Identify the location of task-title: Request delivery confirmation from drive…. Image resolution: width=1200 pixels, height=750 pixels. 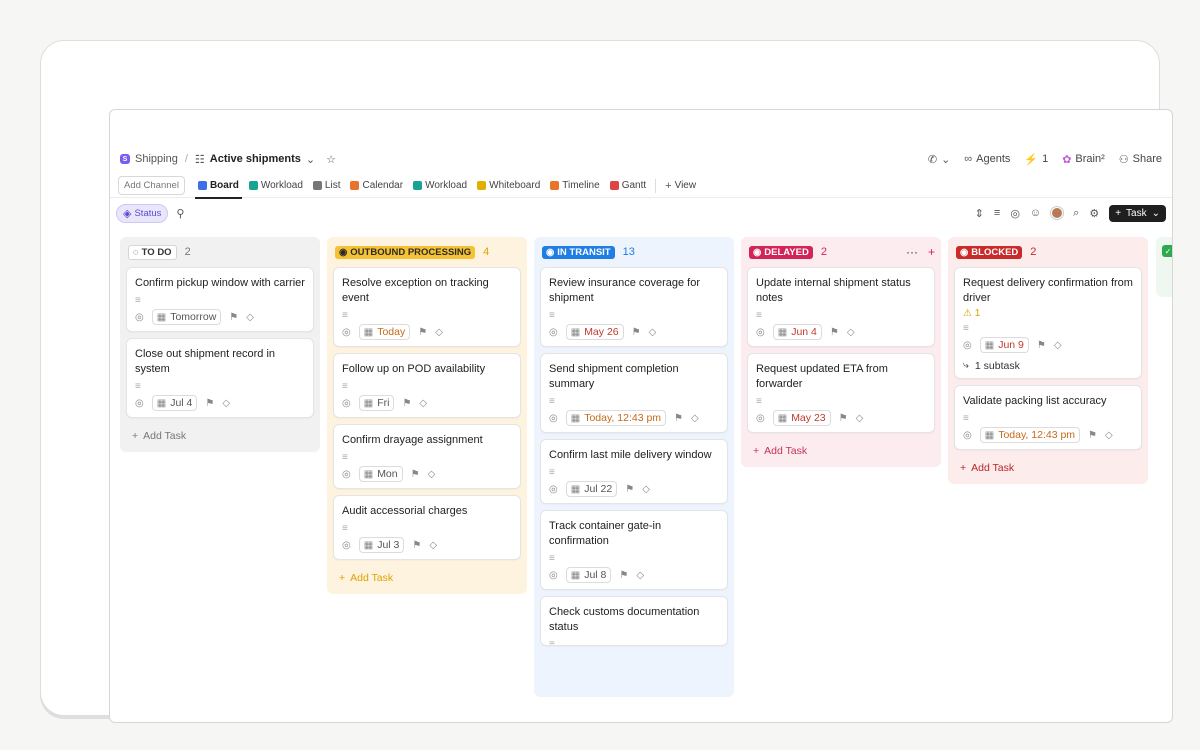
(1048, 291).